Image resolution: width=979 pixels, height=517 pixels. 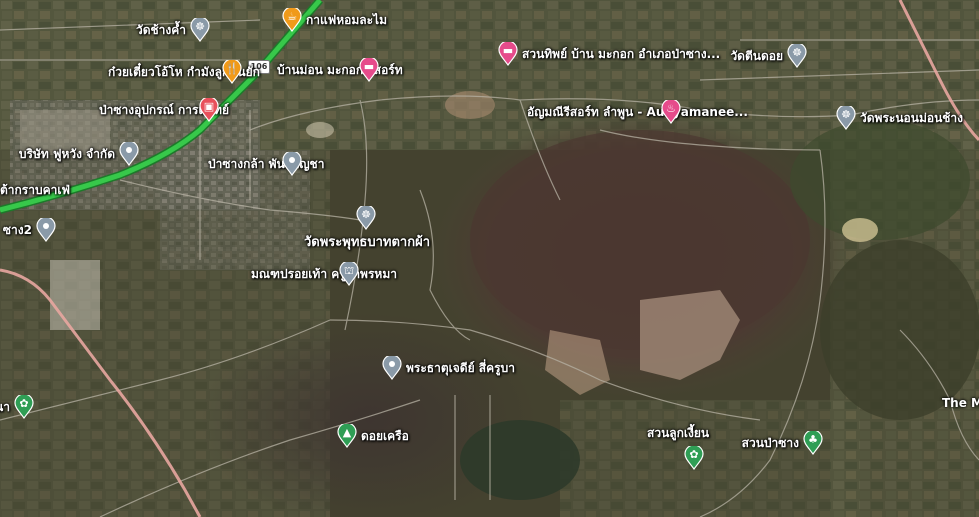 I want to click on restaurant-icon: 🍴, so click(x=232, y=72).